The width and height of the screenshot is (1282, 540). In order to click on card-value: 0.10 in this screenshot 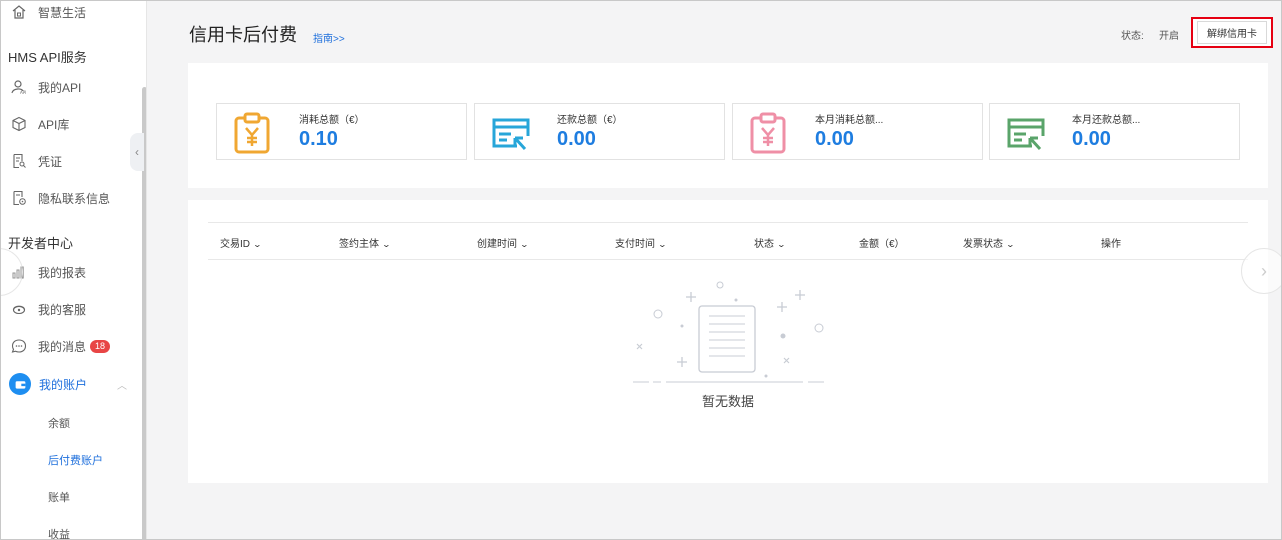, I will do `click(318, 139)`.